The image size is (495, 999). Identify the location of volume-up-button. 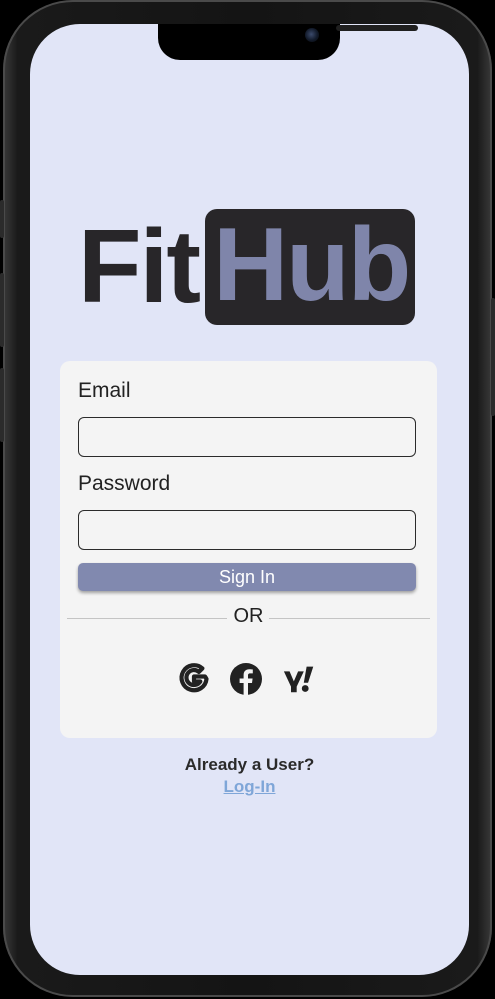
(2, 310).